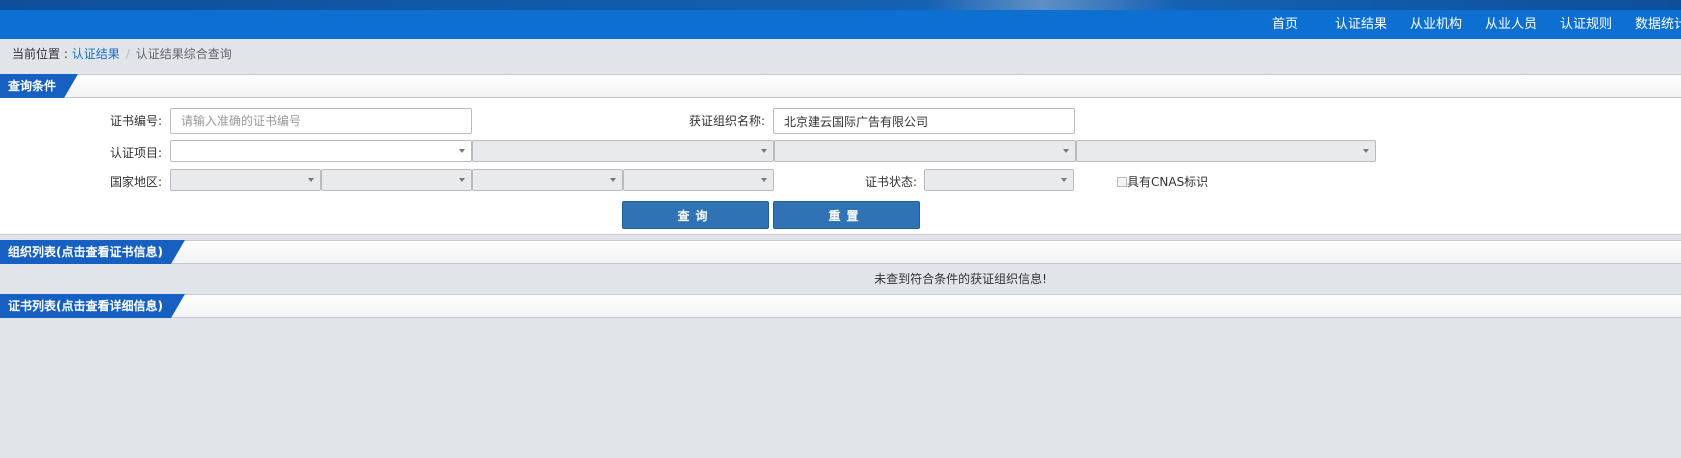 This screenshot has height=458, width=1681. I want to click on cert-no-input, so click(321, 121).